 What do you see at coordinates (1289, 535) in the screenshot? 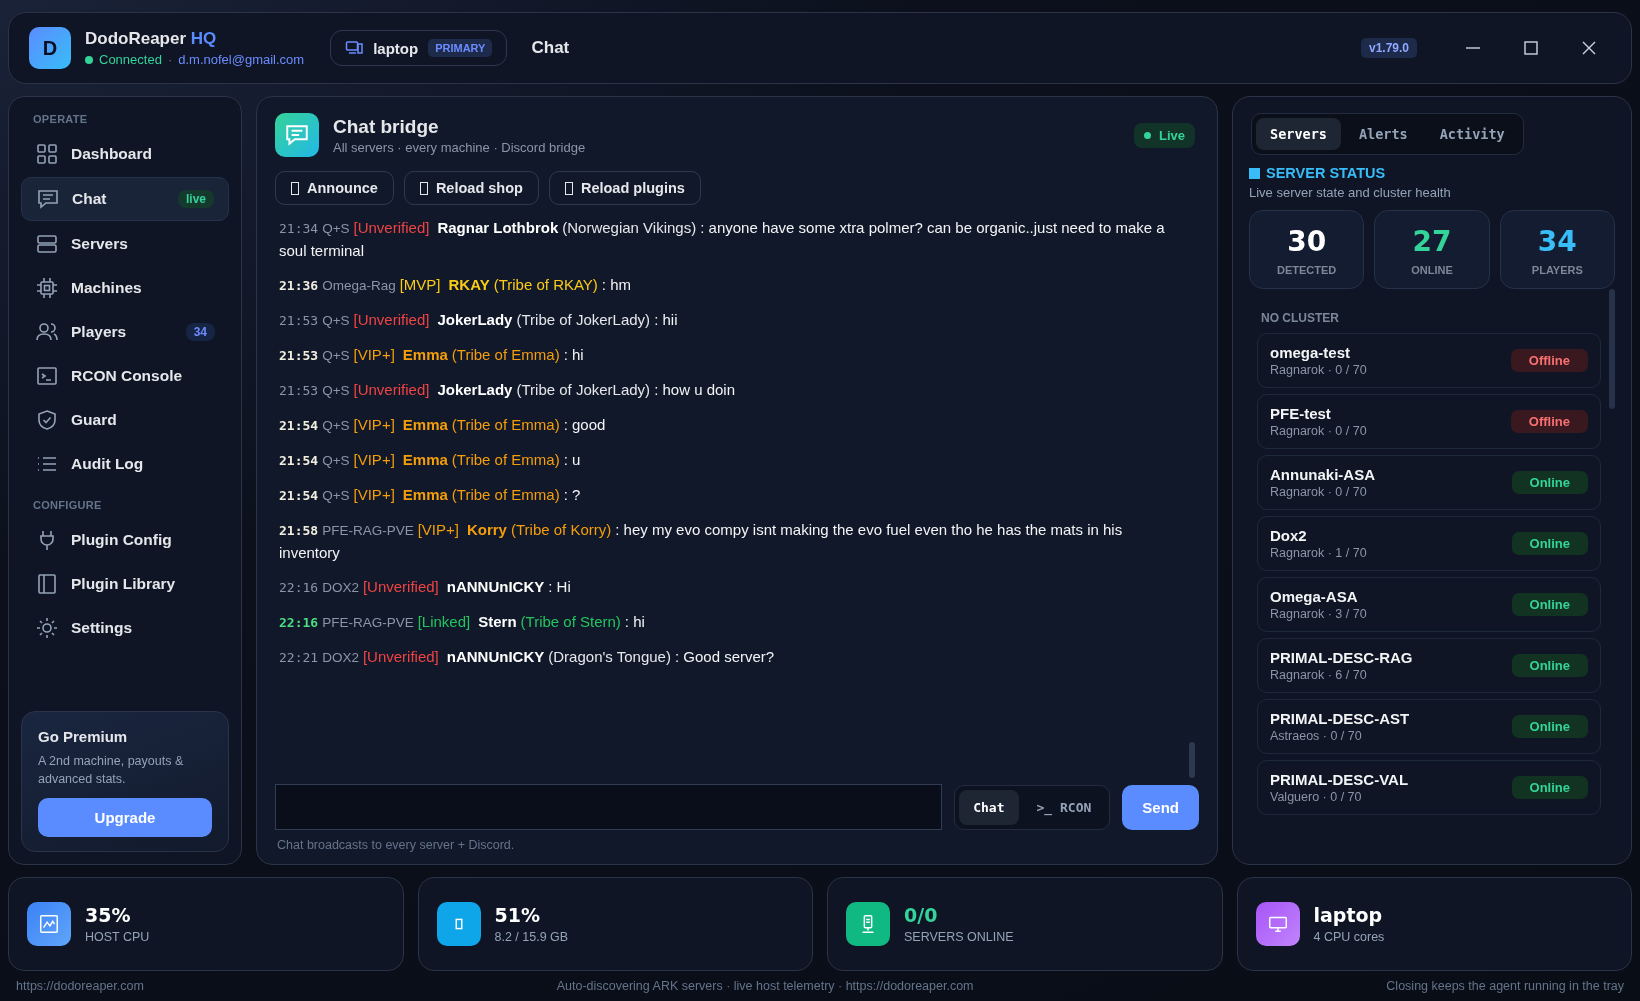
I see `server-name: Dox2` at bounding box center [1289, 535].